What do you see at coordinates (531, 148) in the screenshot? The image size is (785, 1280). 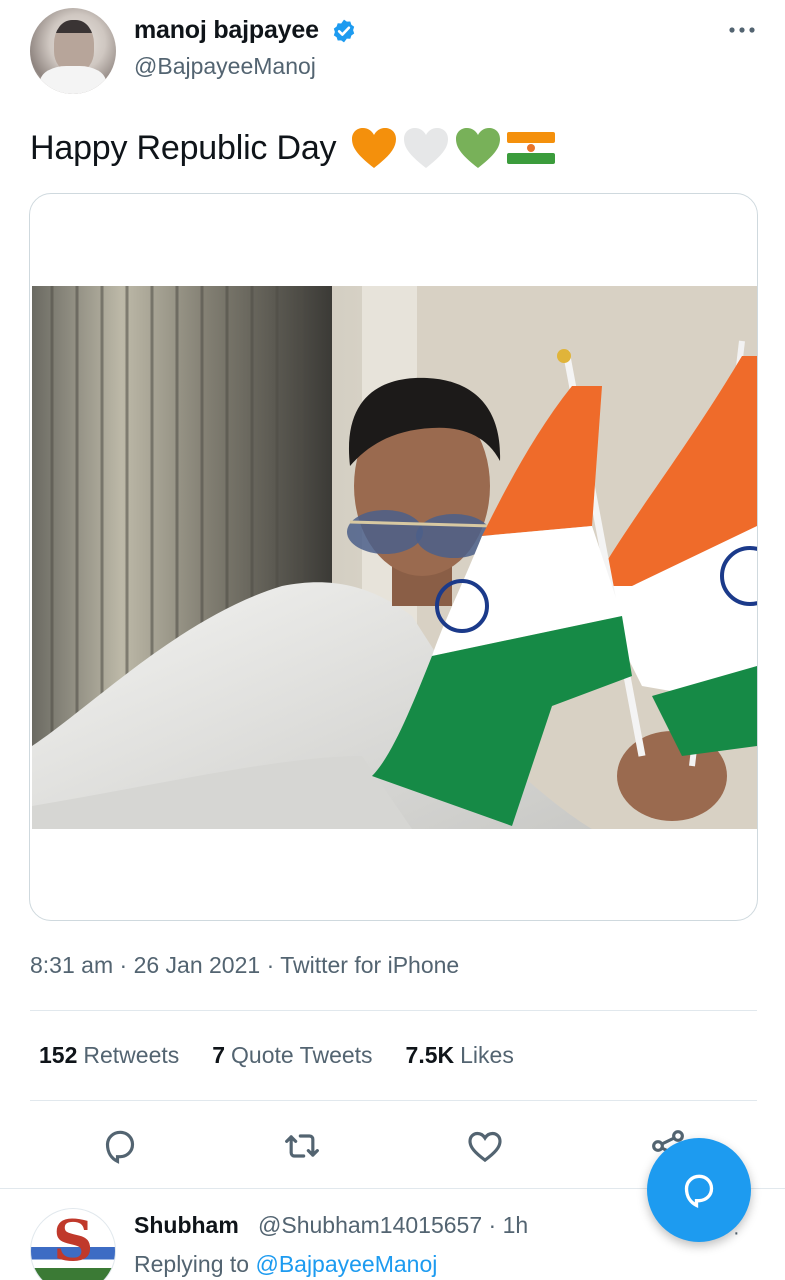 I see `flag-icon` at bounding box center [531, 148].